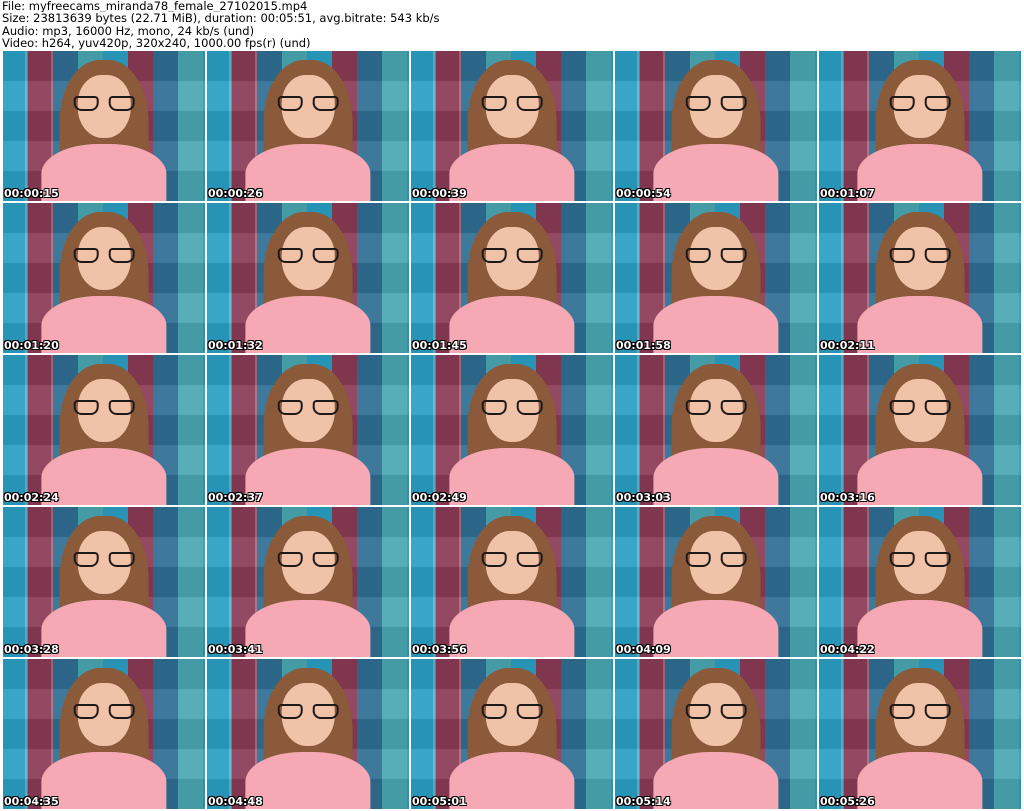  Describe the element at coordinates (235, 649) in the screenshot. I see `thumbnail-timestamp: 00:03:41` at that location.